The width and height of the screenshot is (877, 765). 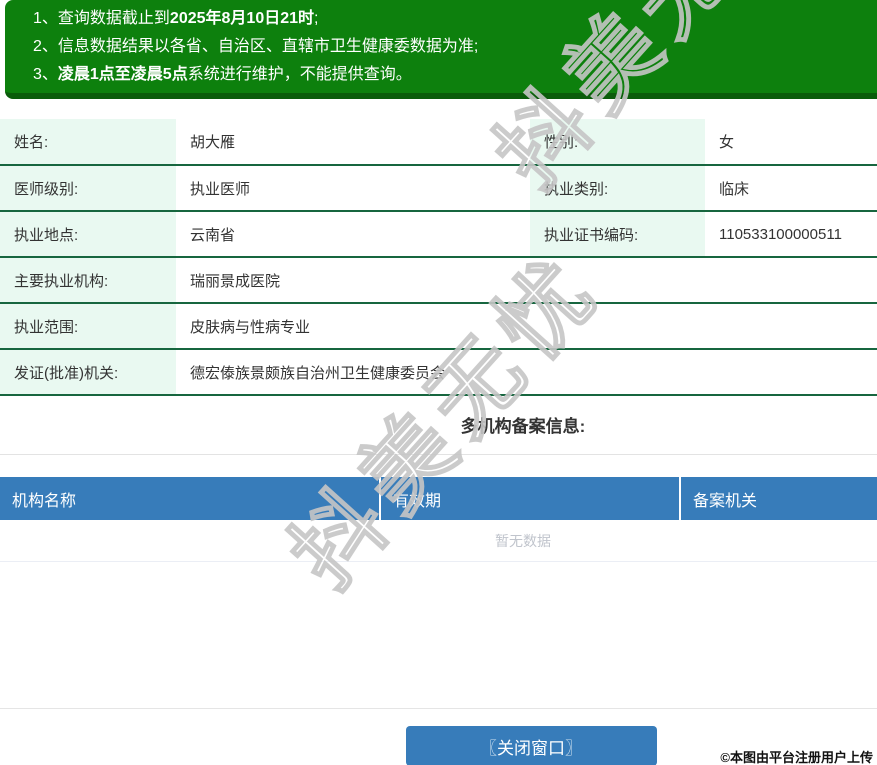 I want to click on main-org-label: 主要执业机构:, so click(x=88, y=280).